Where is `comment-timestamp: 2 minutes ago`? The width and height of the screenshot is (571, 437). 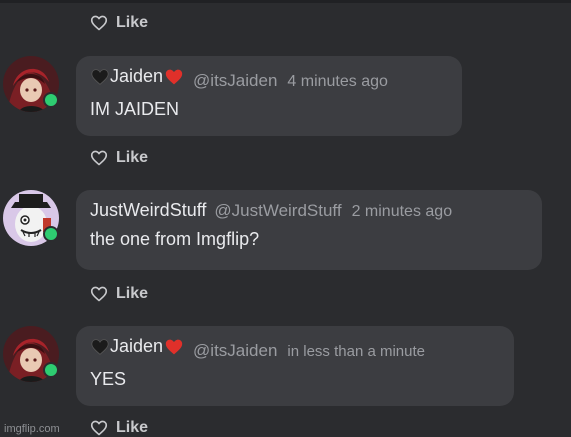
comment-timestamp: 2 minutes ago is located at coordinates (402, 211).